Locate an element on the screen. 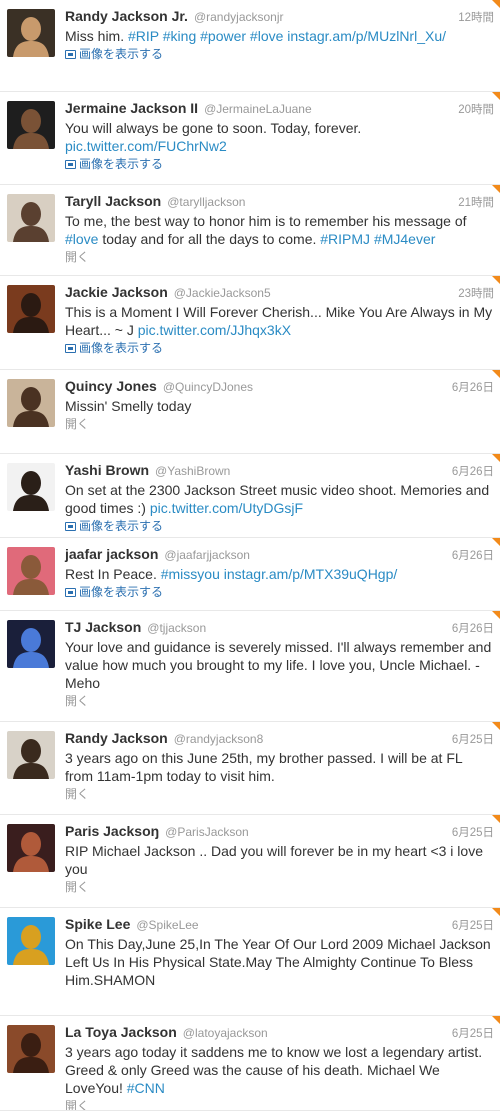 This screenshot has height=1111, width=500. user-name: Spike Lee is located at coordinates (97, 924).